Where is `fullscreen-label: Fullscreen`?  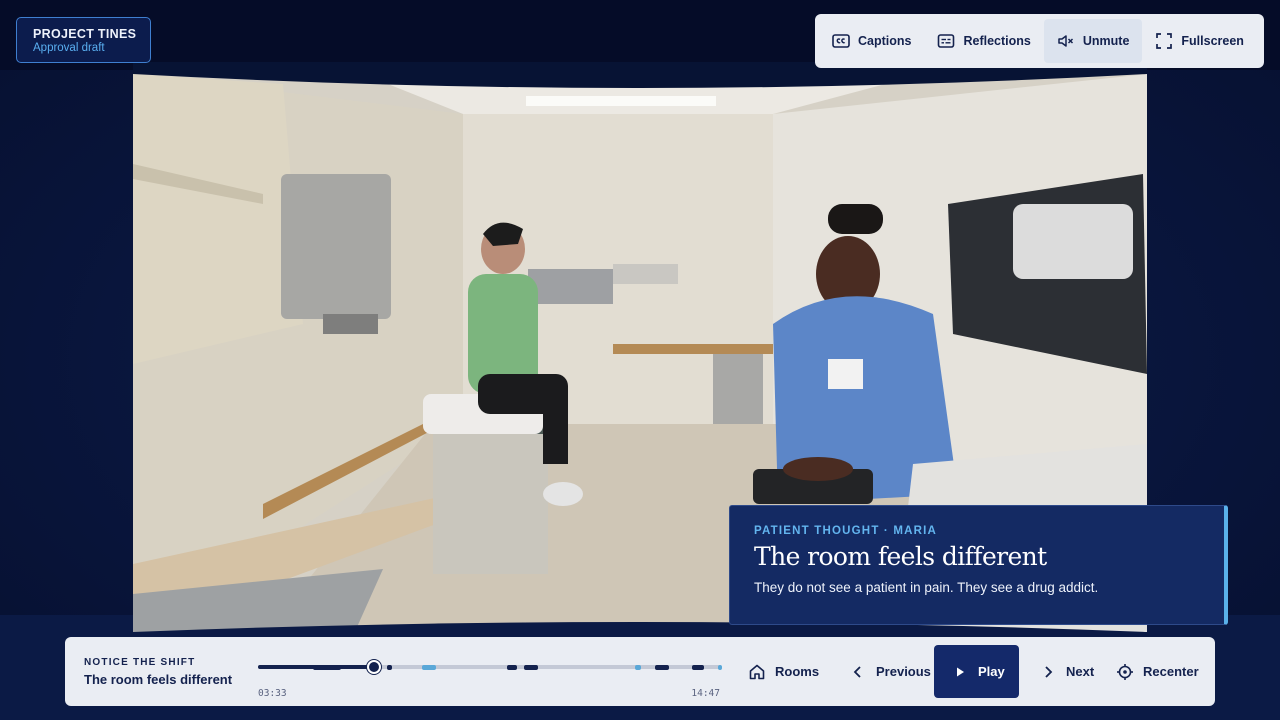 fullscreen-label: Fullscreen is located at coordinates (1212, 41).